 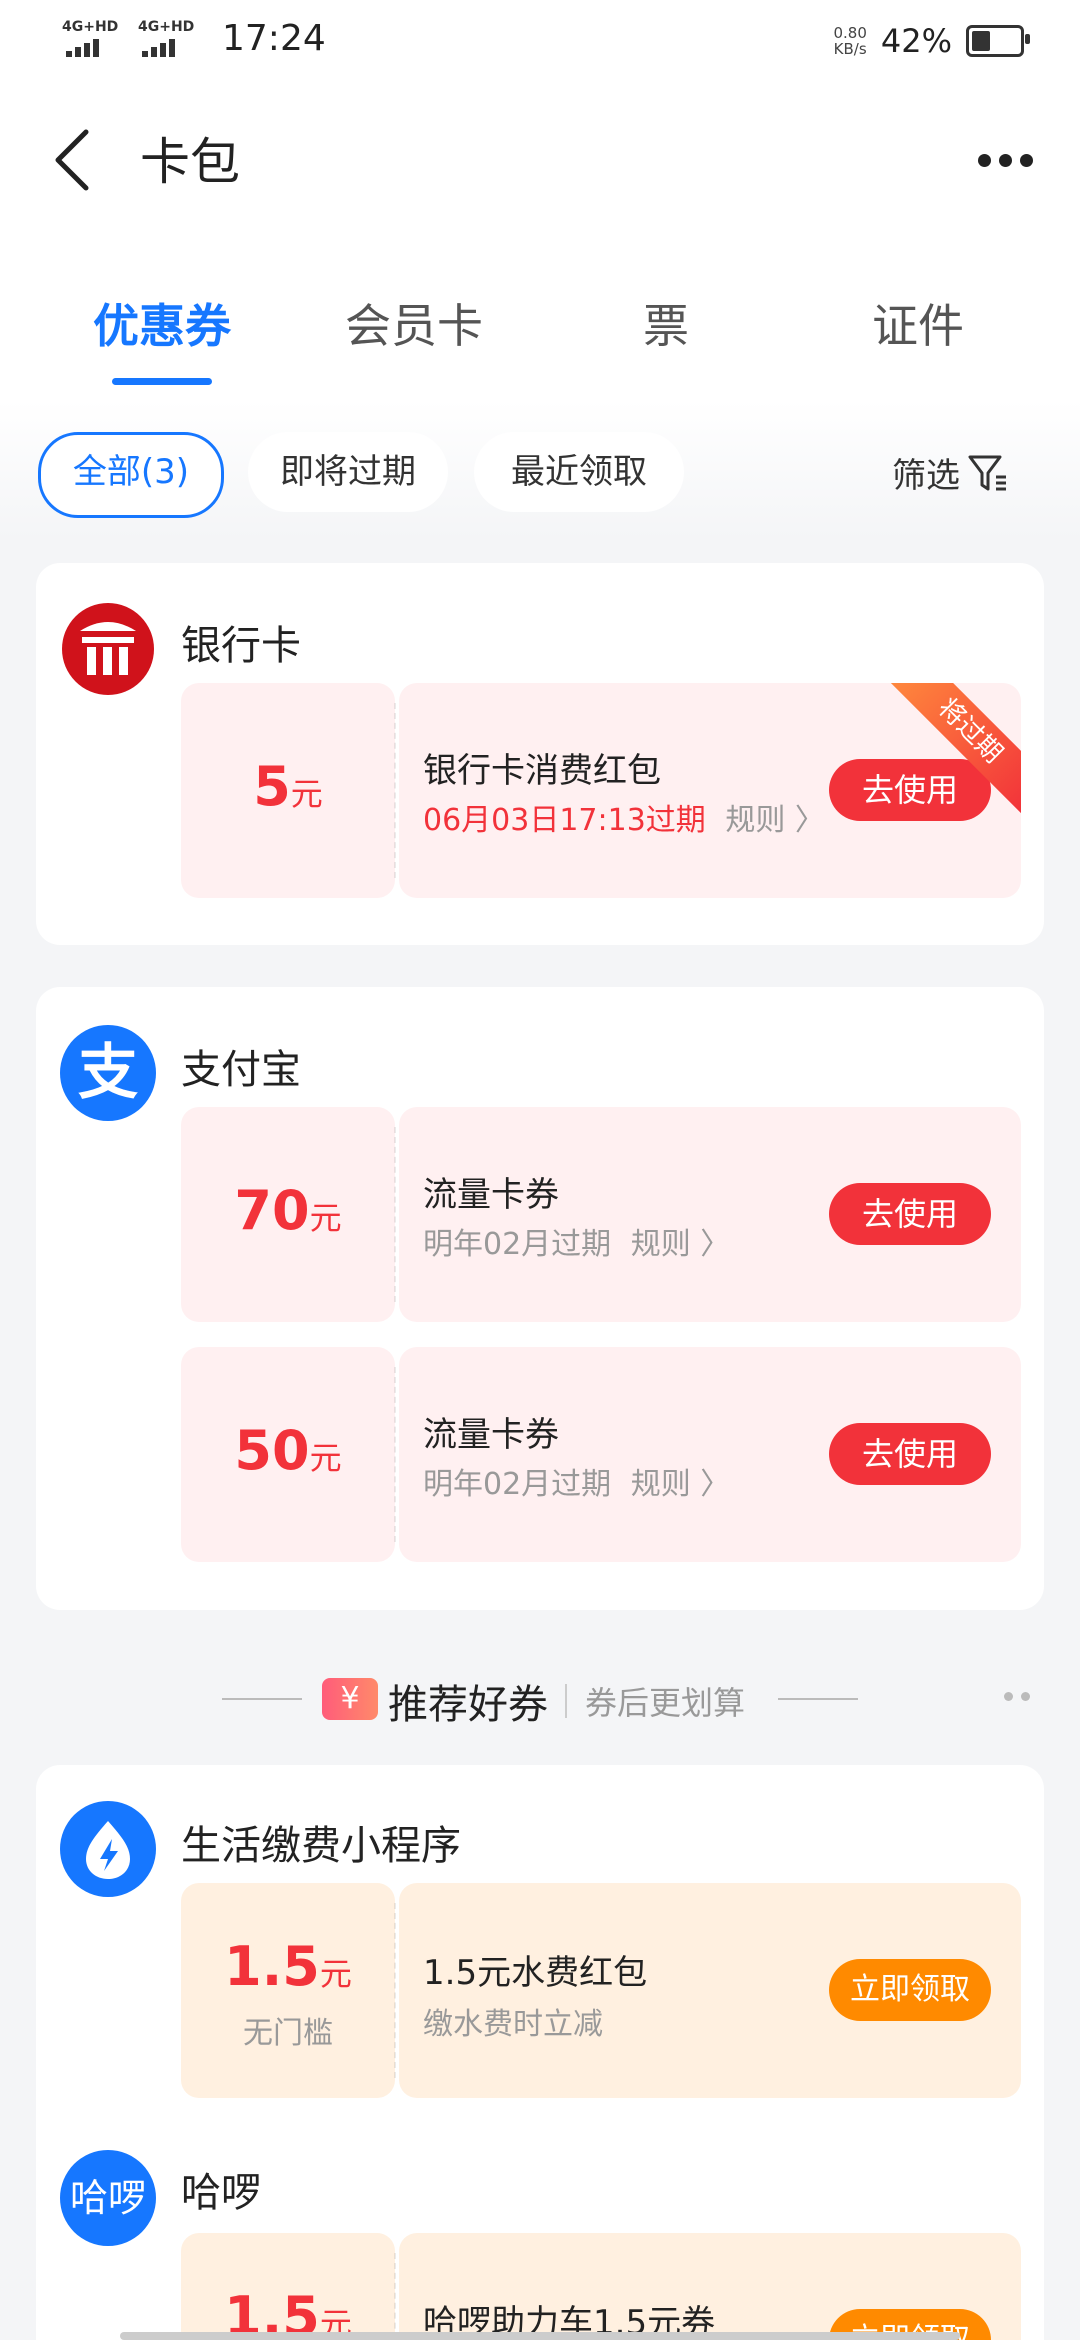 I want to click on coupon-expiry-row: 明年02月过期 规则 〉, so click(x=576, y=1241).